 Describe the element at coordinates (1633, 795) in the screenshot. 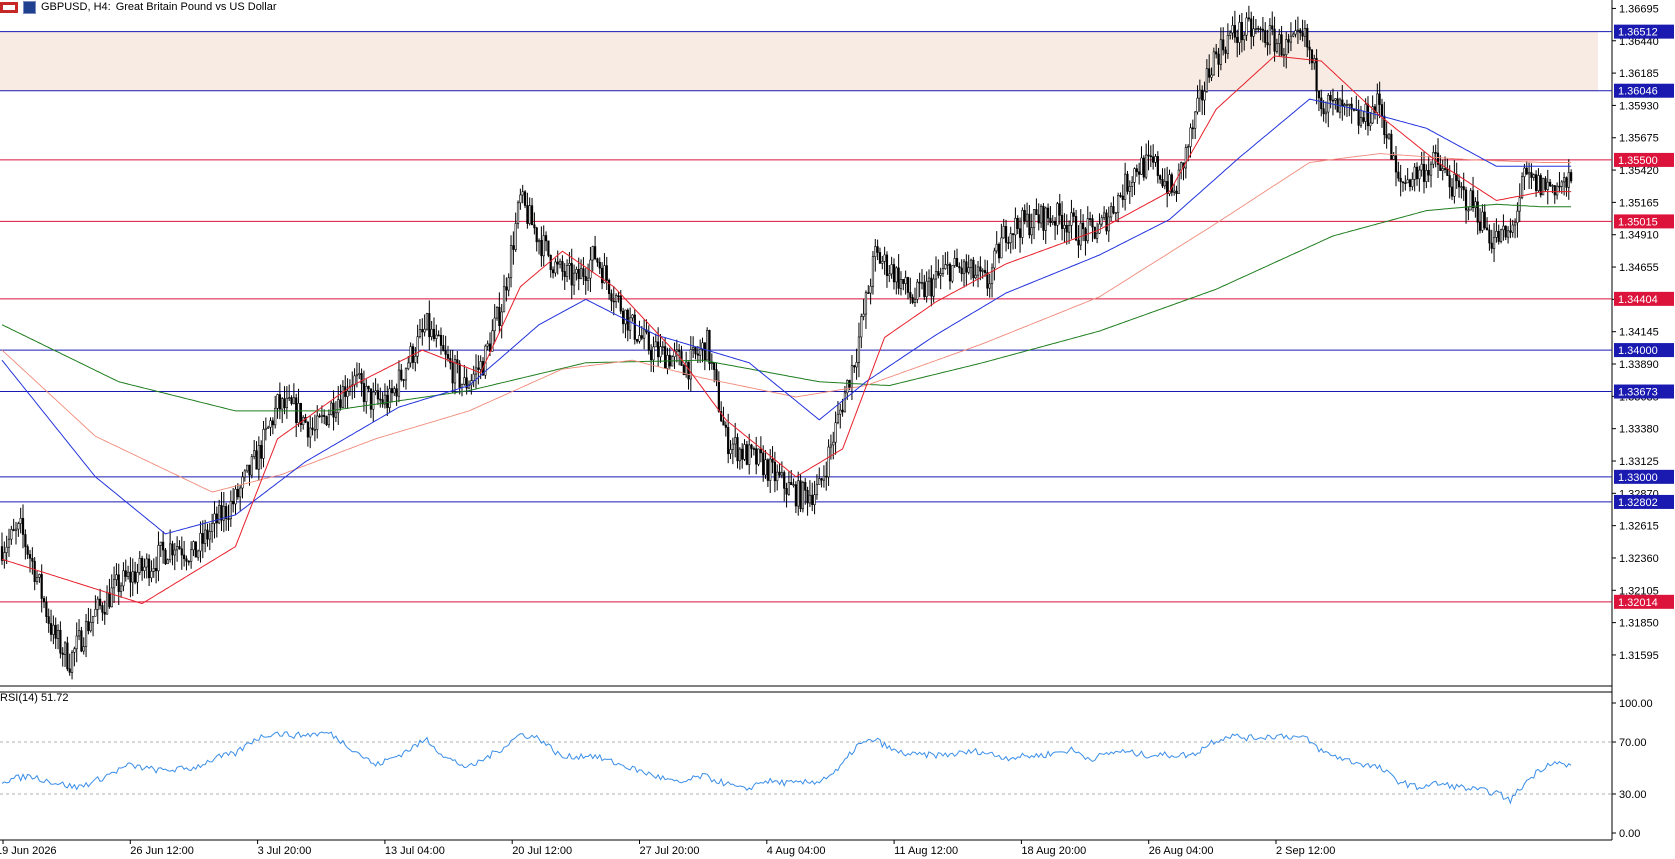

I see `rsi-tick-label: 30.00` at that location.